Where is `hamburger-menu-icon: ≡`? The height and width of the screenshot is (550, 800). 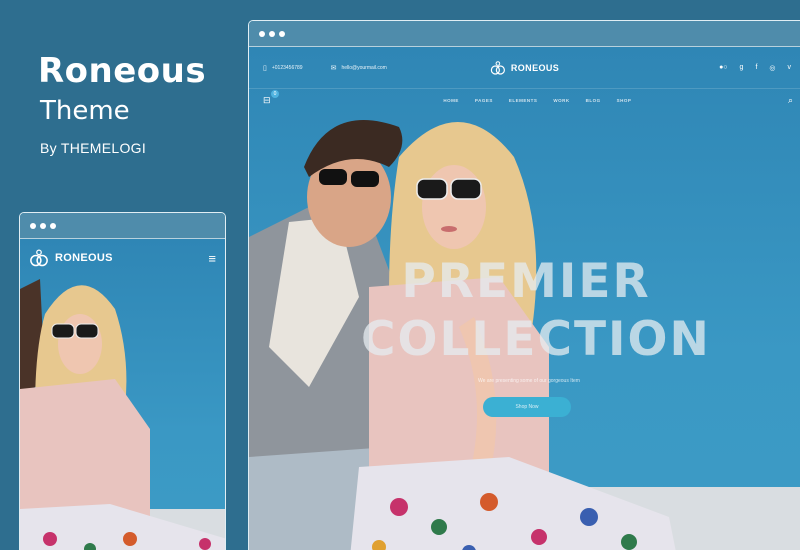
hamburger-menu-icon: ≡ is located at coordinates (212, 258).